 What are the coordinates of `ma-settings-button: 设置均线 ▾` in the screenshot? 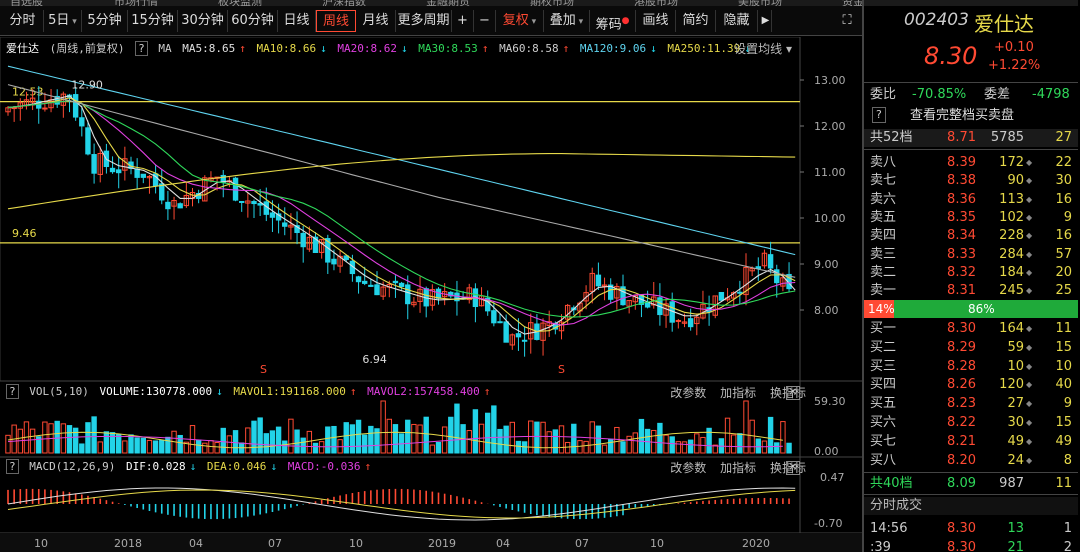 It's located at (763, 48).